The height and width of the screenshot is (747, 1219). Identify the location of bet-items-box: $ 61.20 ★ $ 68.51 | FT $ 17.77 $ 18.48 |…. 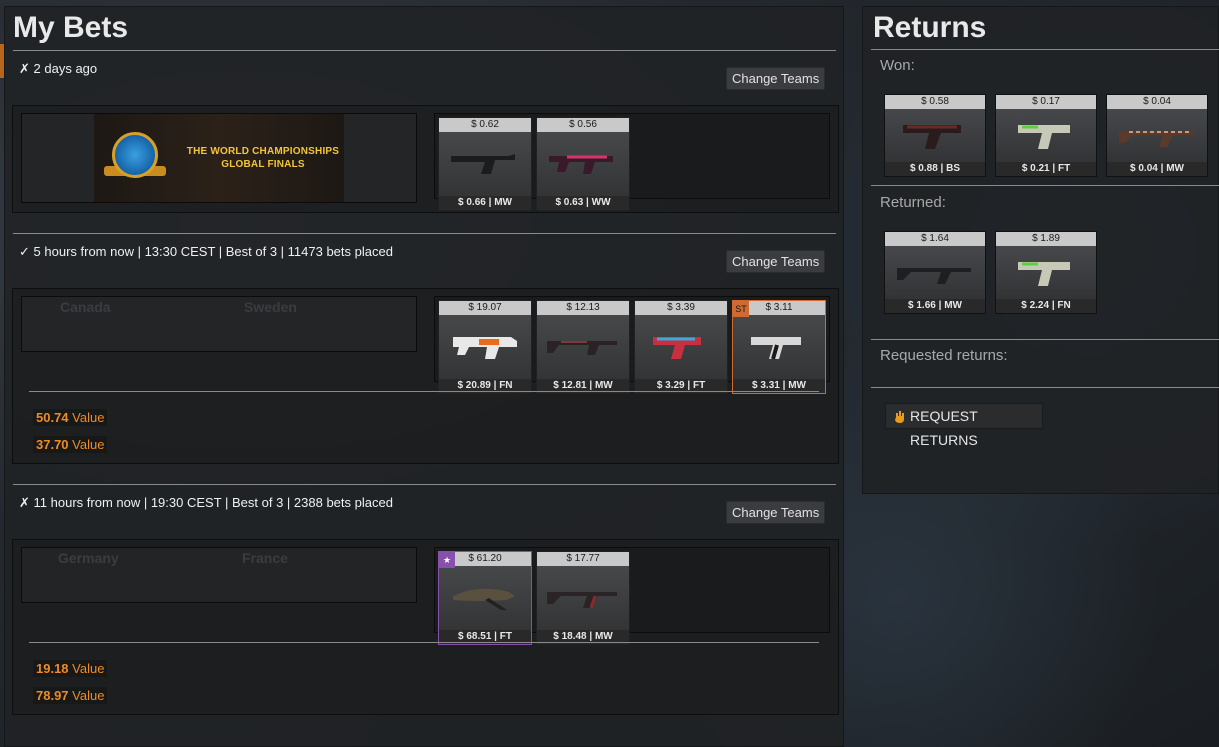
(632, 596).